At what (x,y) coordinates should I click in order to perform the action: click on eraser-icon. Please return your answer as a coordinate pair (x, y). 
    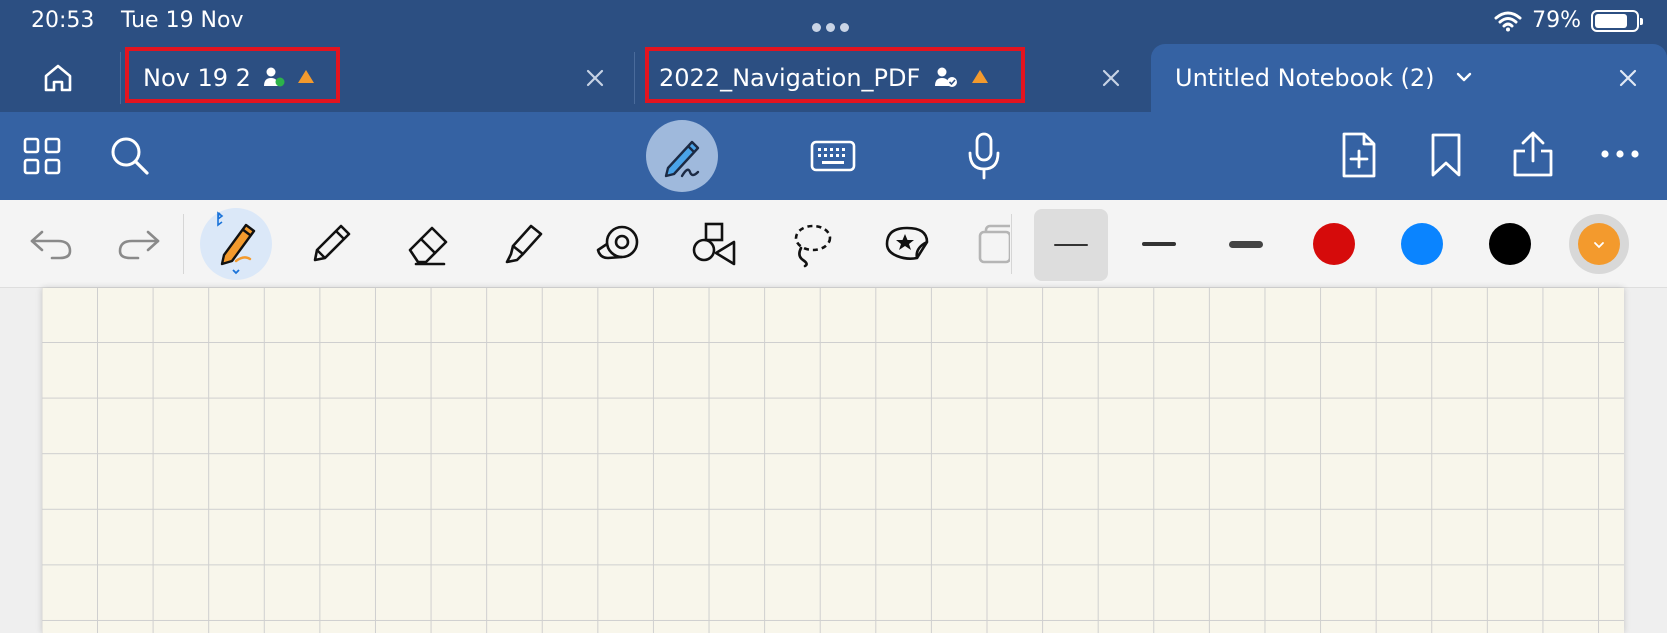
    Looking at the image, I should click on (428, 246).